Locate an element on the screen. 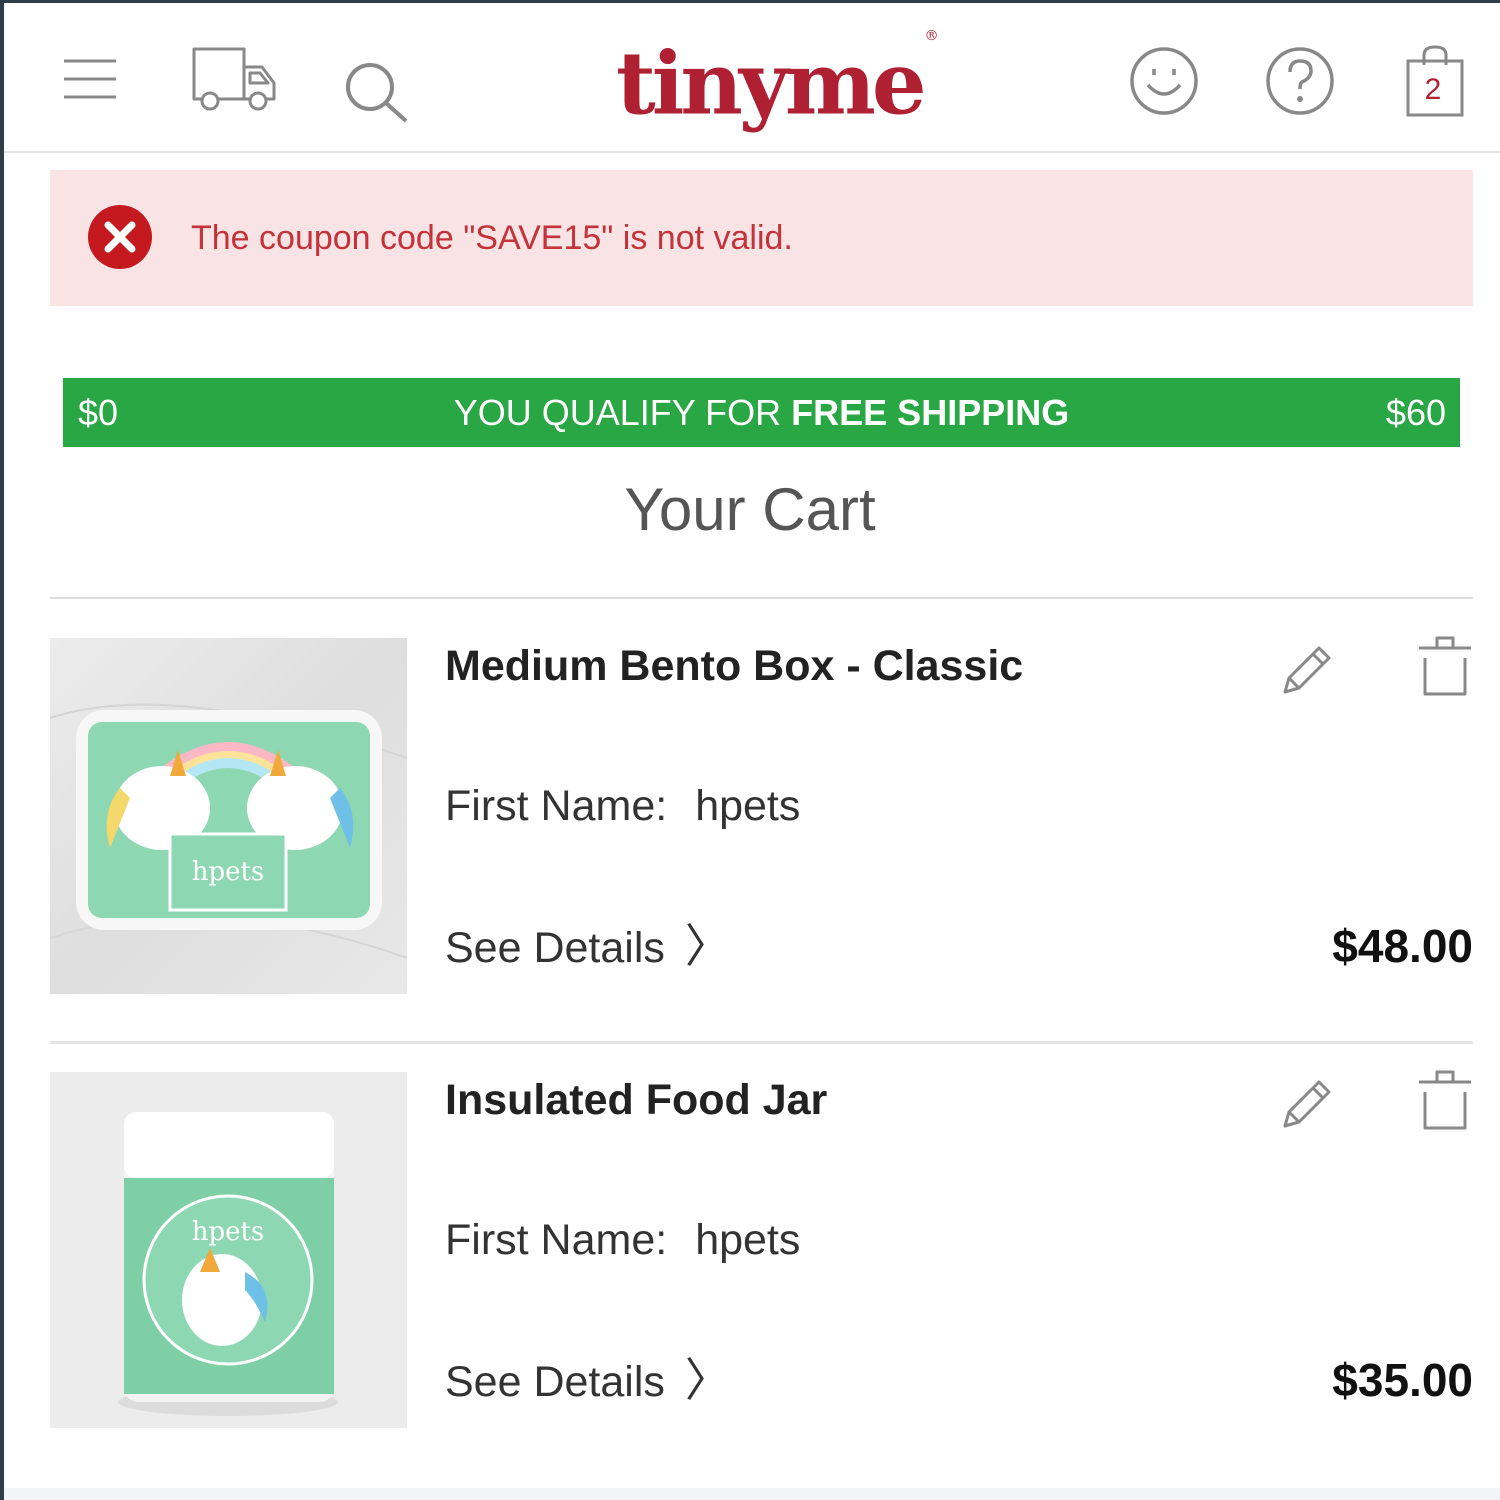 Image resolution: width=1500 pixels, height=1500 pixels. tinyme-logo: tinyme ® is located at coordinates (777, 80).